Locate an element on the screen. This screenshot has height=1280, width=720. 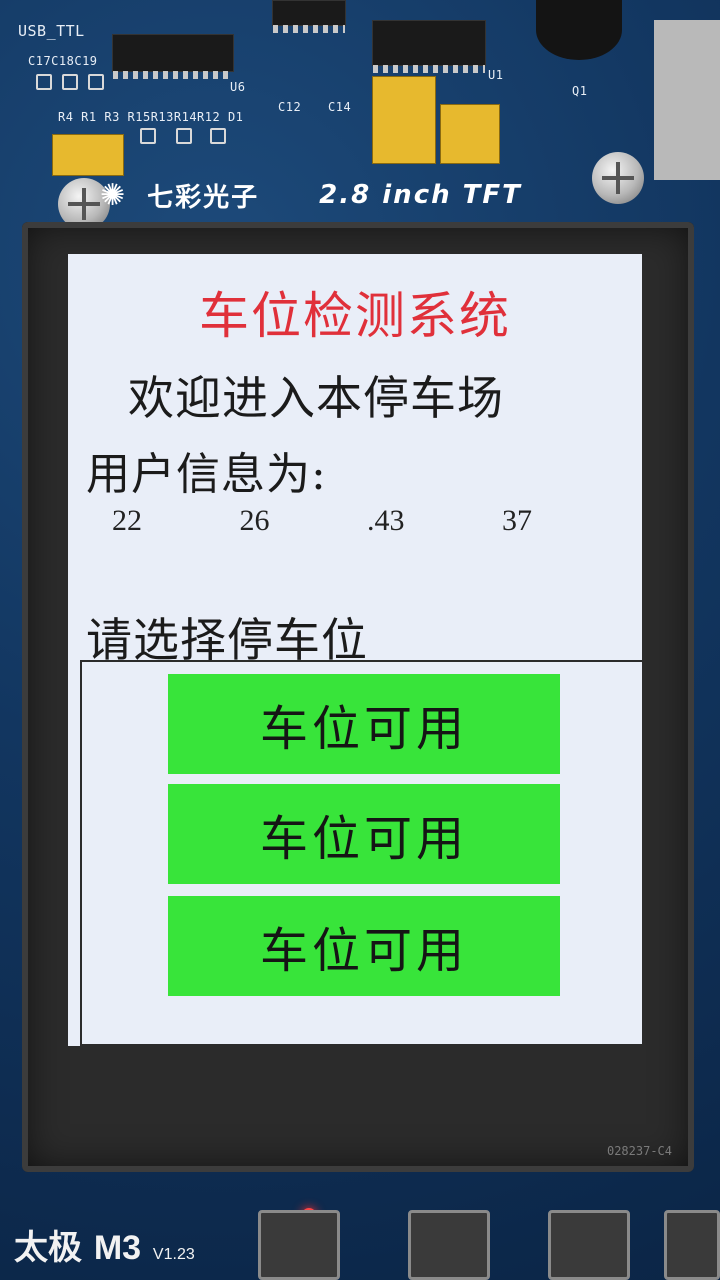
page-title: 车位检测系统 is located at coordinates (355, 316).